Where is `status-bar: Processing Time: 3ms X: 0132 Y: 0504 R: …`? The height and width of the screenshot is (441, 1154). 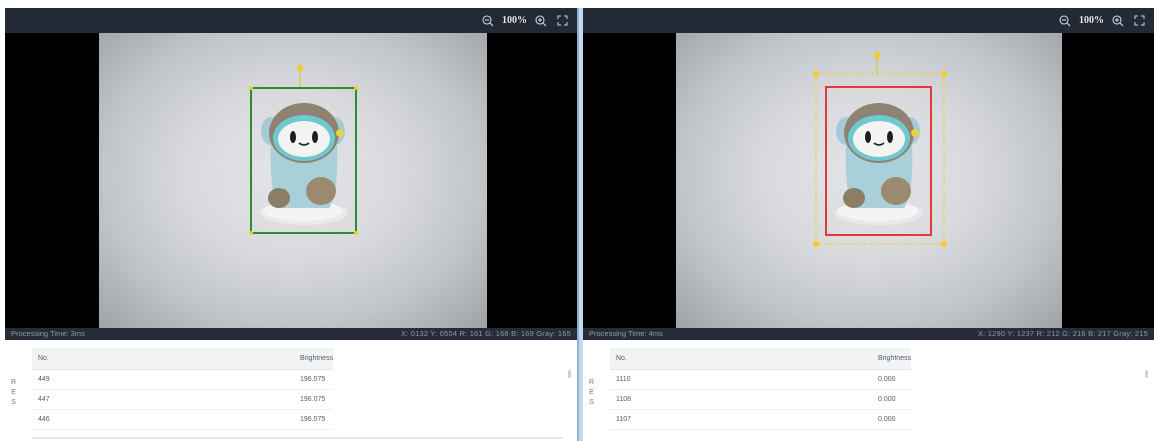 status-bar: Processing Time: 3ms X: 0132 Y: 0504 R: … is located at coordinates (291, 334).